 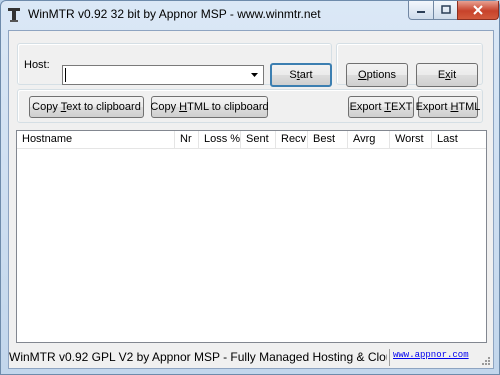 I want to click on copy-html-label: Copy HTML to clipboard, so click(x=209, y=107).